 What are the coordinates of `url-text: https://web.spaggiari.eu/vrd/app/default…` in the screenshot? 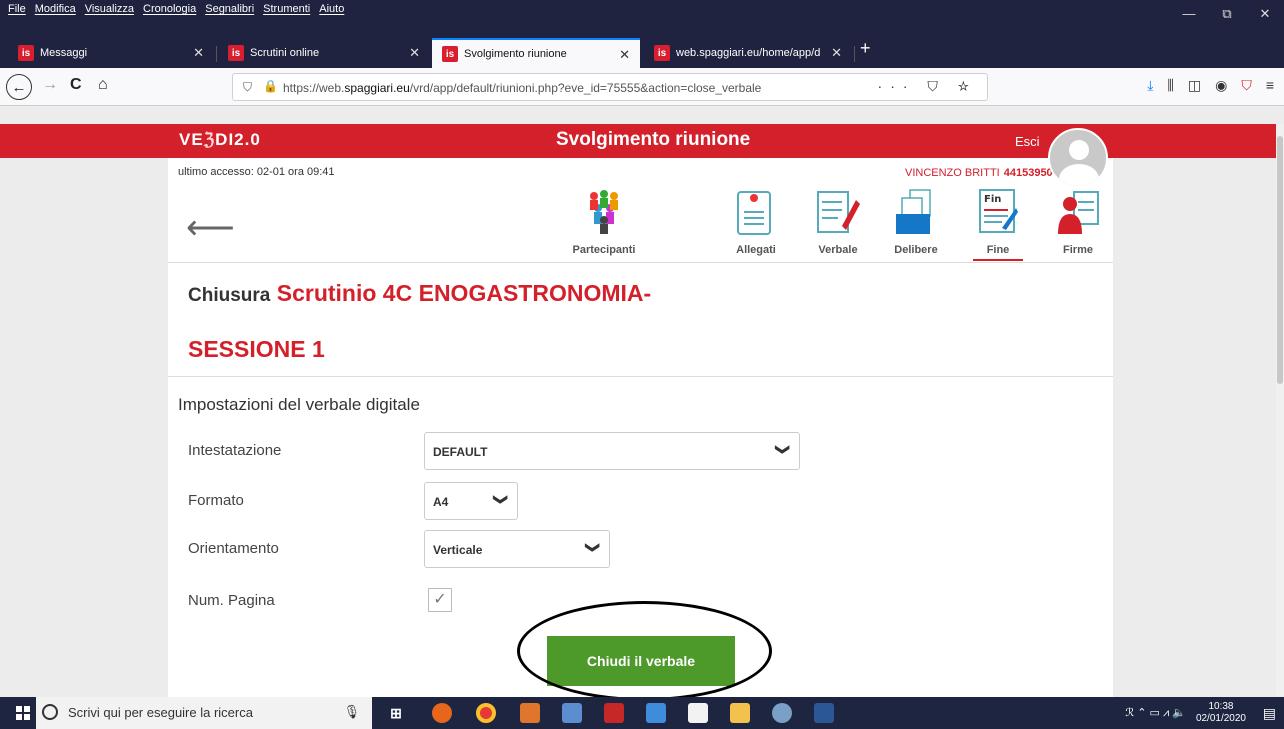 It's located at (522, 88).